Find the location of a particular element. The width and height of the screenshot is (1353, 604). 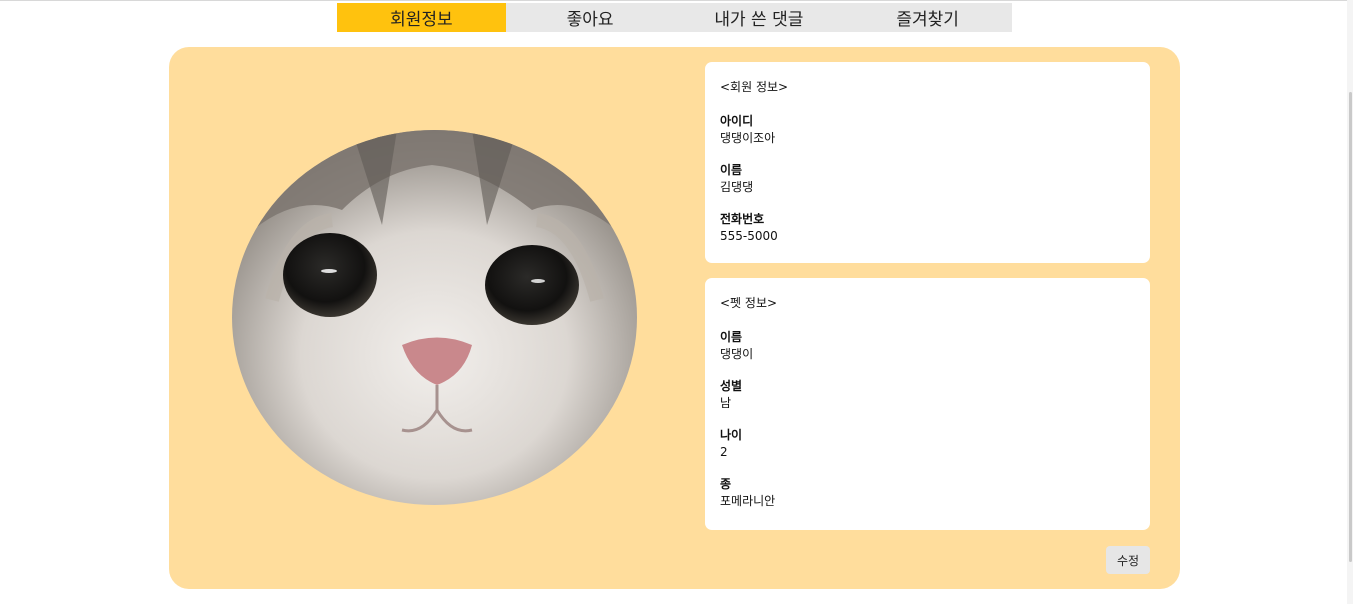

scrollbar is located at coordinates (1350, 302).